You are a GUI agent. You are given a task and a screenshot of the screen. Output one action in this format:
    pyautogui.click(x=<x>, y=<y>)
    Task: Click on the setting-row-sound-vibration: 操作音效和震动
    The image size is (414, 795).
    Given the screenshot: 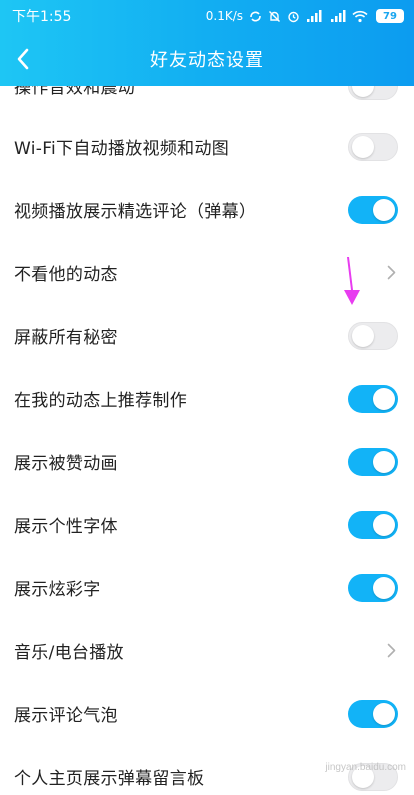 What is the action you would take?
    pyautogui.click(x=207, y=101)
    